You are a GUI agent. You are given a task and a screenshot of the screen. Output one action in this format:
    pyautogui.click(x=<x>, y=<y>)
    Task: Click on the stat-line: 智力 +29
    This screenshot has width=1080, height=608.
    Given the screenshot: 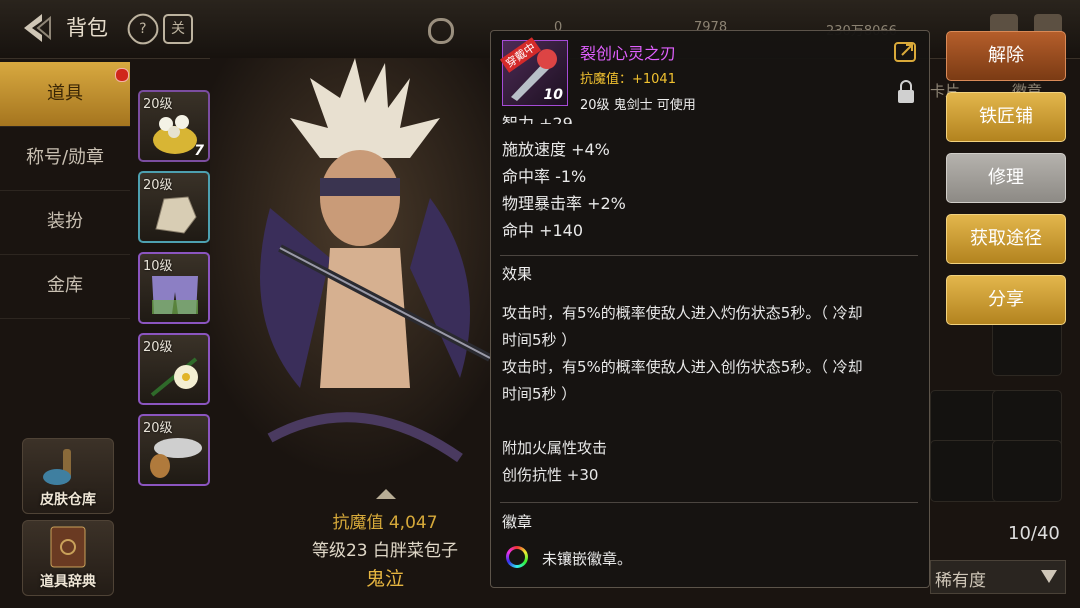 What is the action you would take?
    pyautogui.click(x=537, y=119)
    